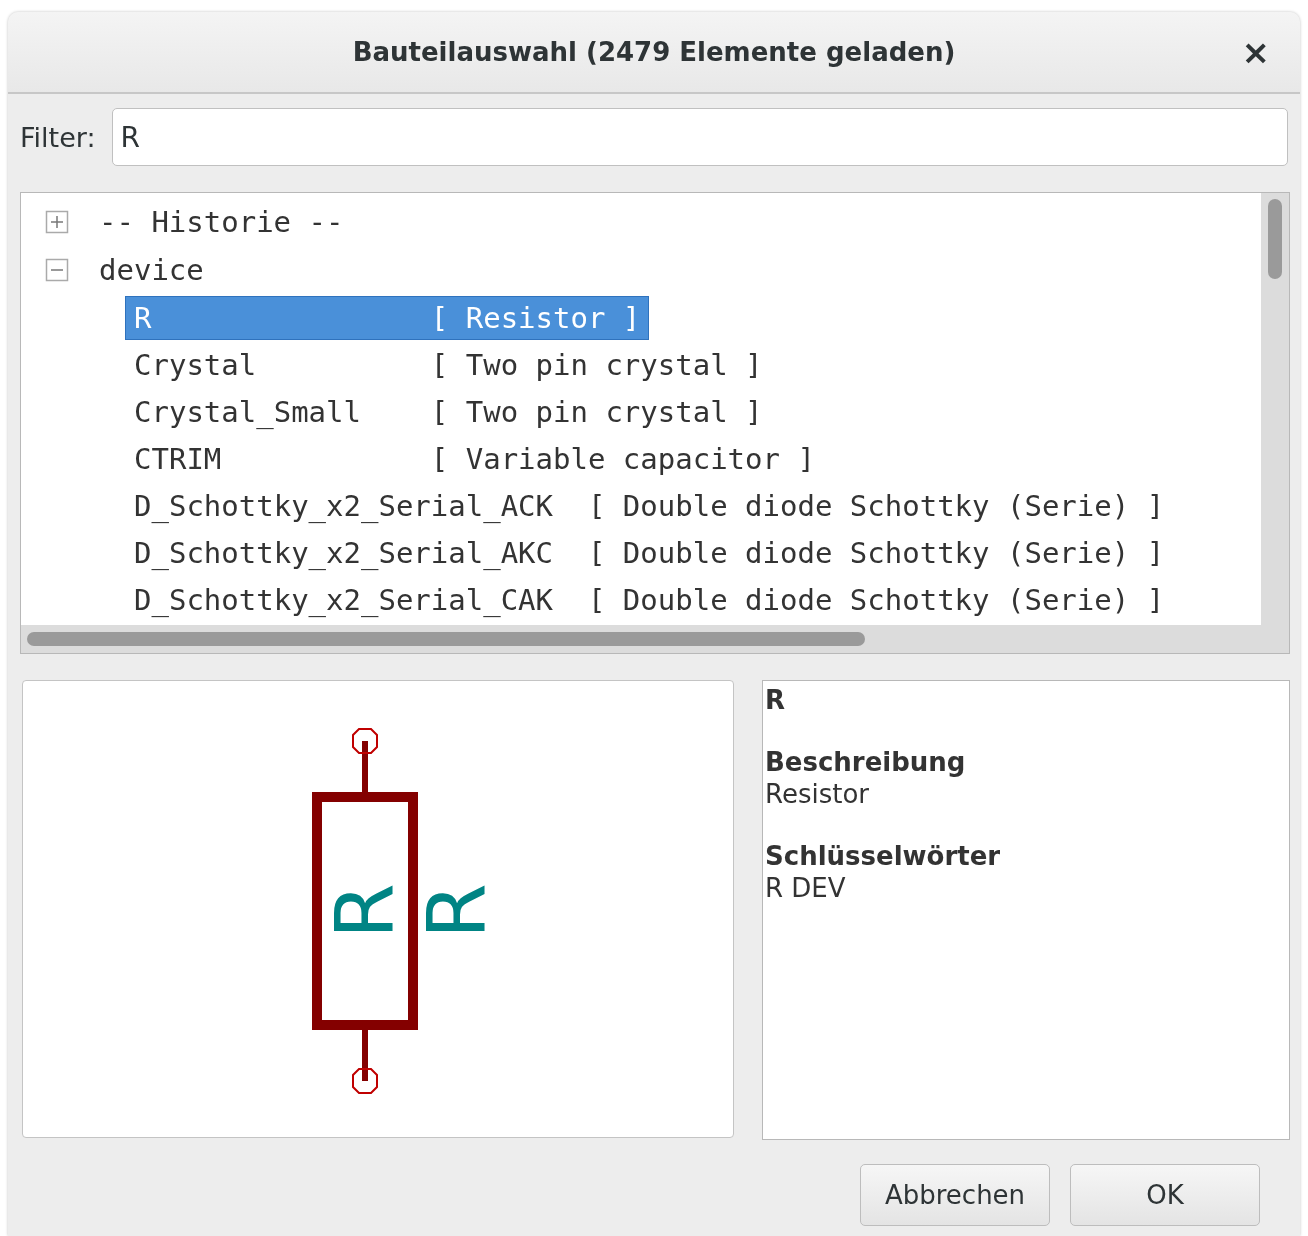  What do you see at coordinates (622, 458) in the screenshot?
I see `component-description: [ Variable capacitor ]` at bounding box center [622, 458].